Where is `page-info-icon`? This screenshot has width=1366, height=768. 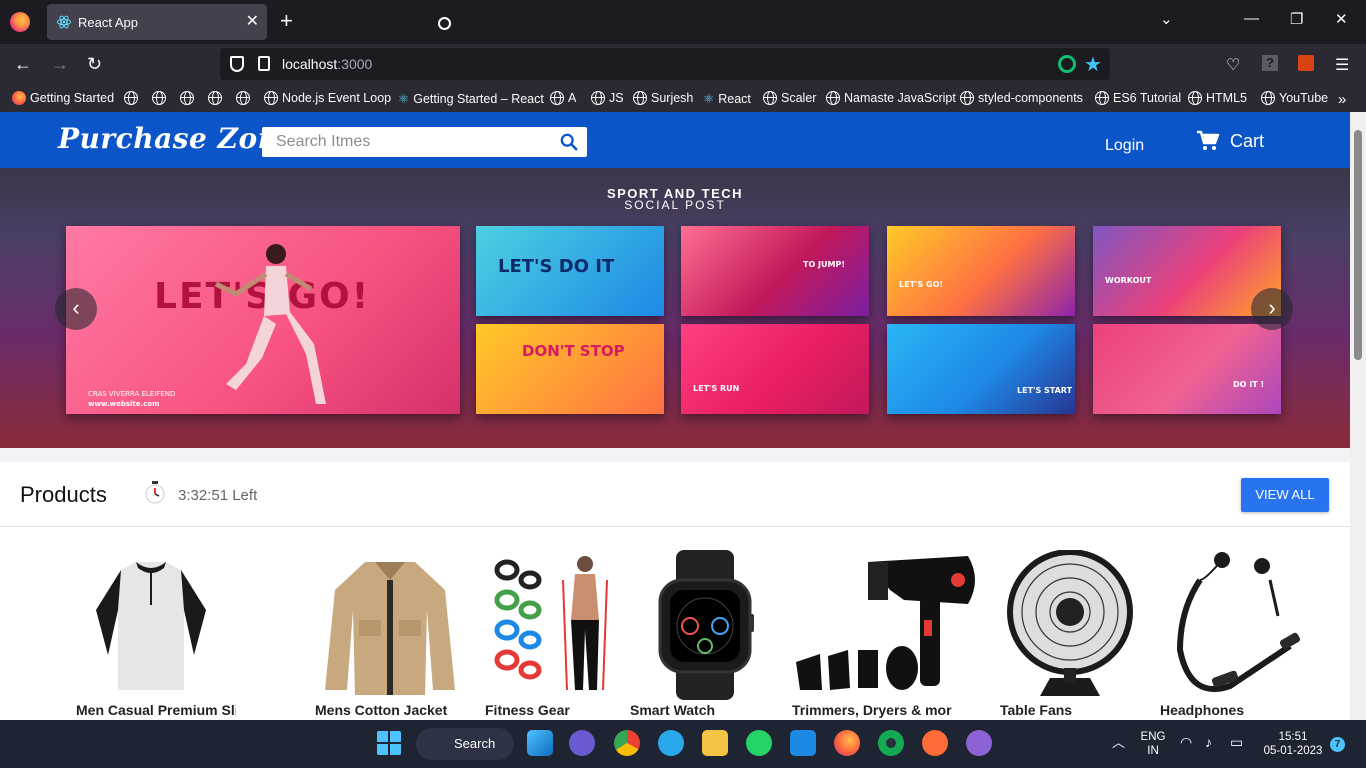 page-info-icon is located at coordinates (264, 63).